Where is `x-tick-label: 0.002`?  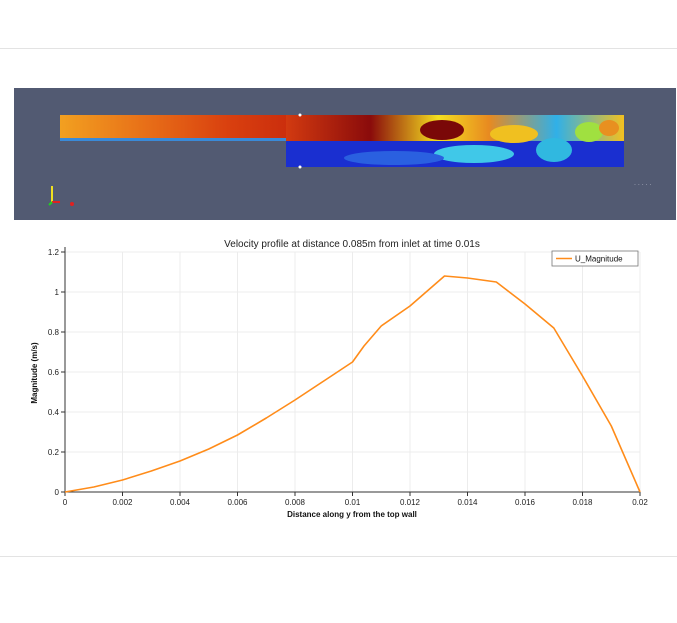 x-tick-label: 0.002 is located at coordinates (122, 502).